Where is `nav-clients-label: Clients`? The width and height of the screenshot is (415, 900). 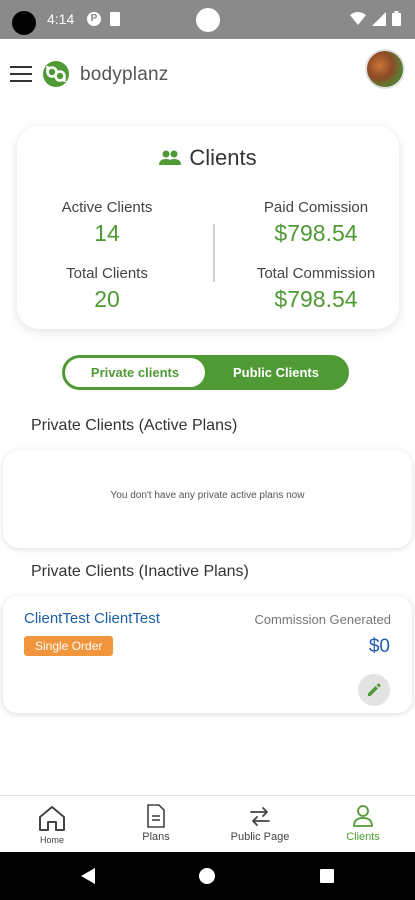 nav-clients-label: Clients is located at coordinates (363, 837).